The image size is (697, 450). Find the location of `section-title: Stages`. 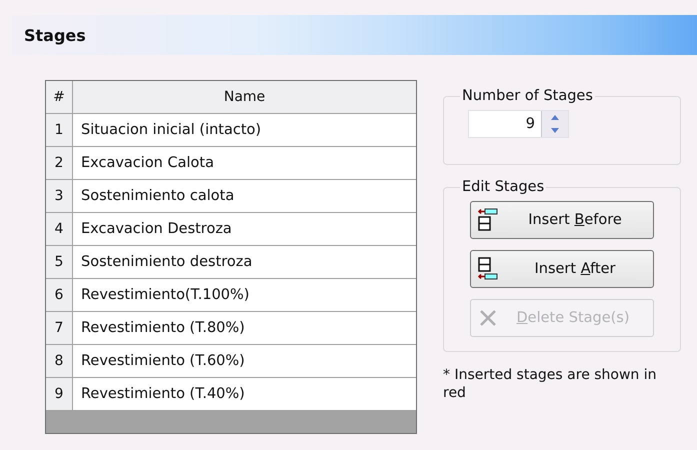

section-title: Stages is located at coordinates (55, 35).